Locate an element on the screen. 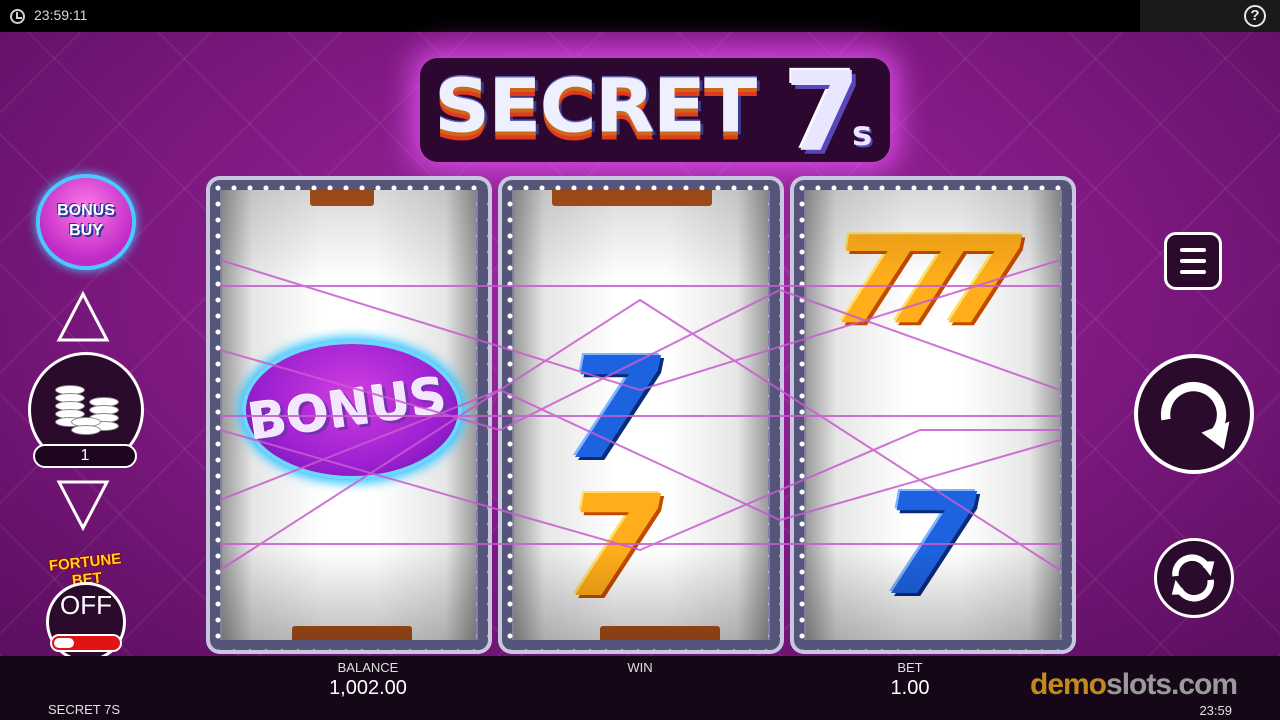 This screenshot has width=1280, height=720. reel-3-window: 777 7 is located at coordinates (933, 415).